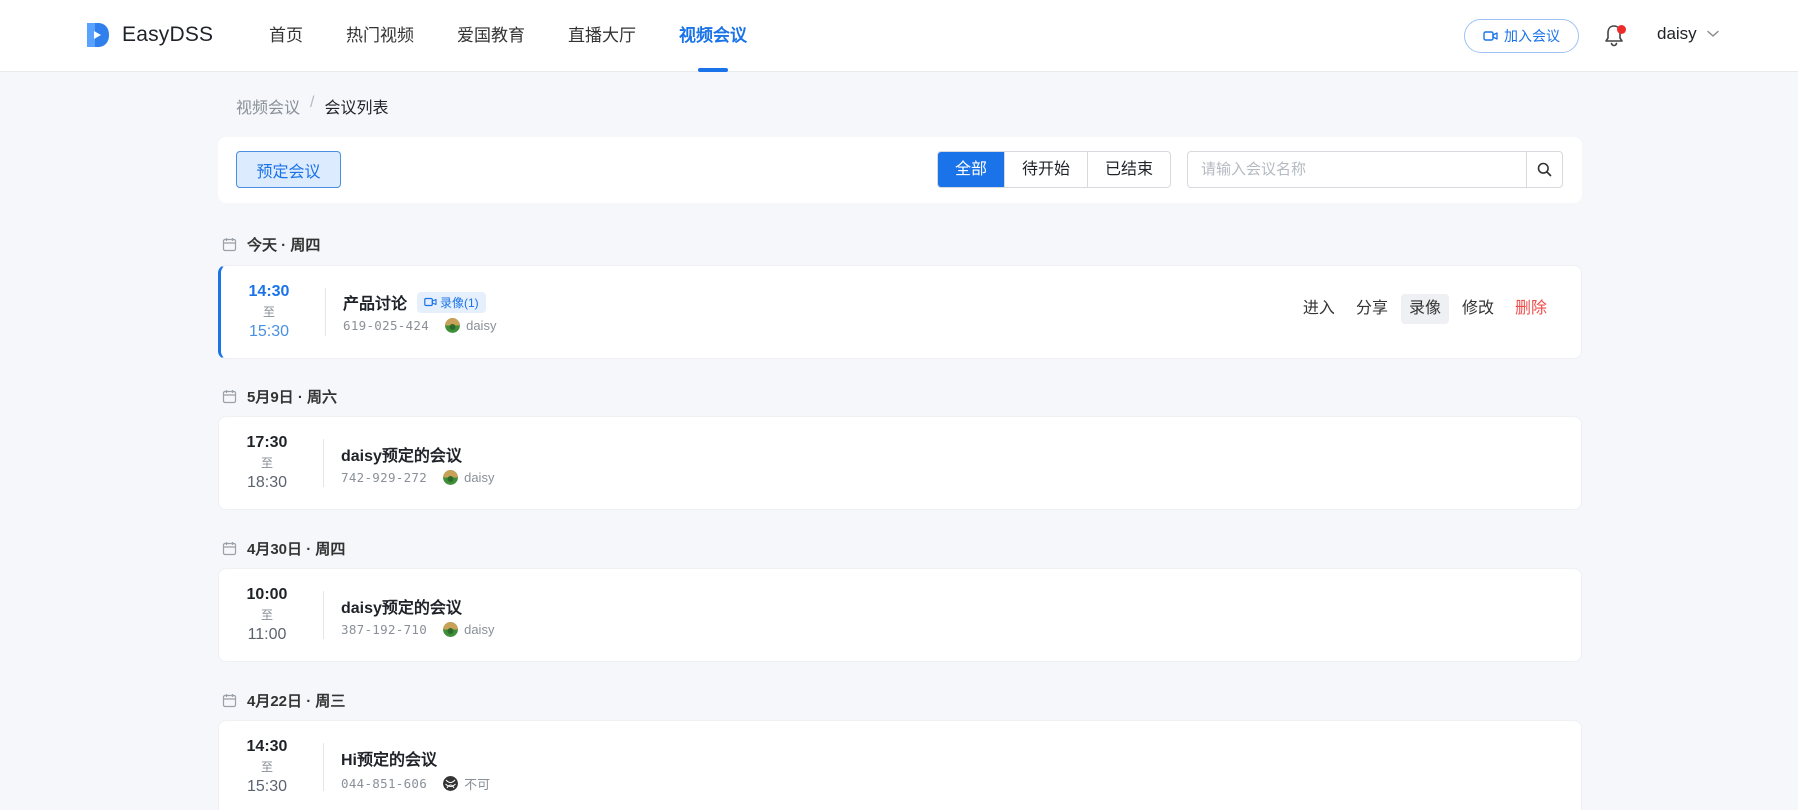 The width and height of the screenshot is (1798, 810). Describe the element at coordinates (267, 594) in the screenshot. I see `meeting-start-time: 10:00` at that location.